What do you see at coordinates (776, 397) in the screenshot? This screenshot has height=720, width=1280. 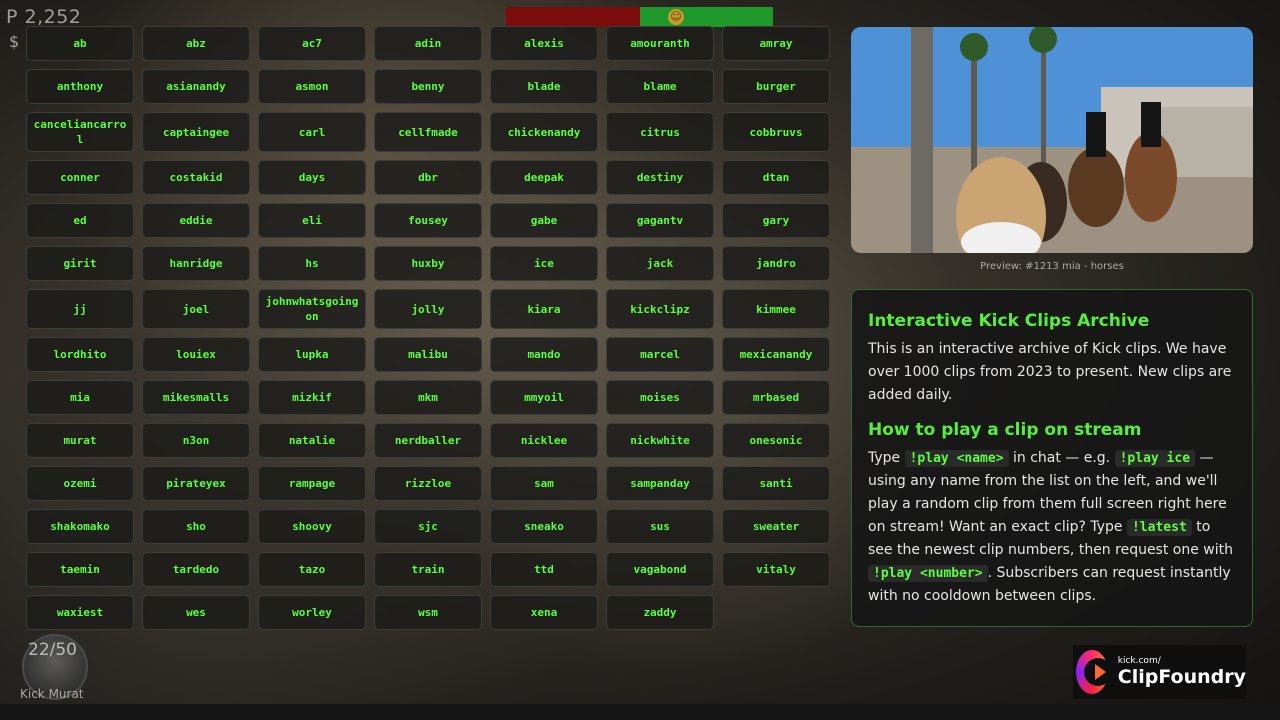 I see `clip-name-button: mrbased` at bounding box center [776, 397].